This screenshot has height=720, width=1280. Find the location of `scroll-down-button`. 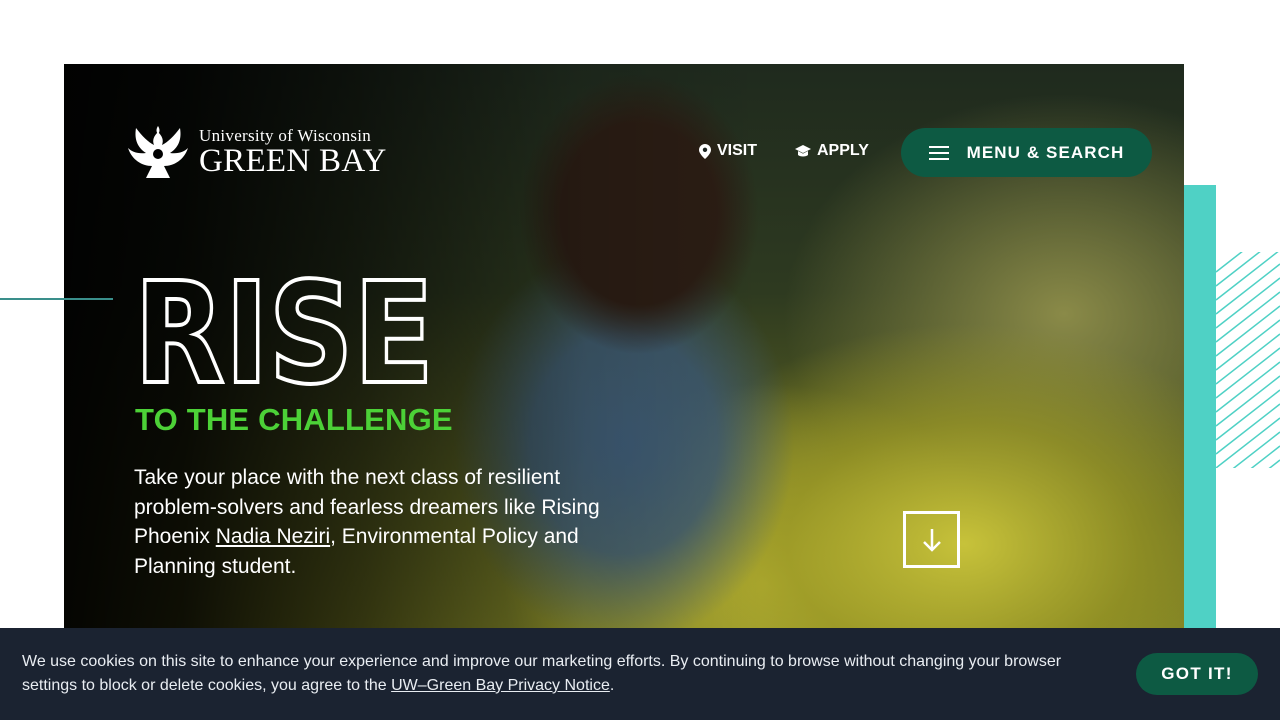

scroll-down-button is located at coordinates (931, 539).